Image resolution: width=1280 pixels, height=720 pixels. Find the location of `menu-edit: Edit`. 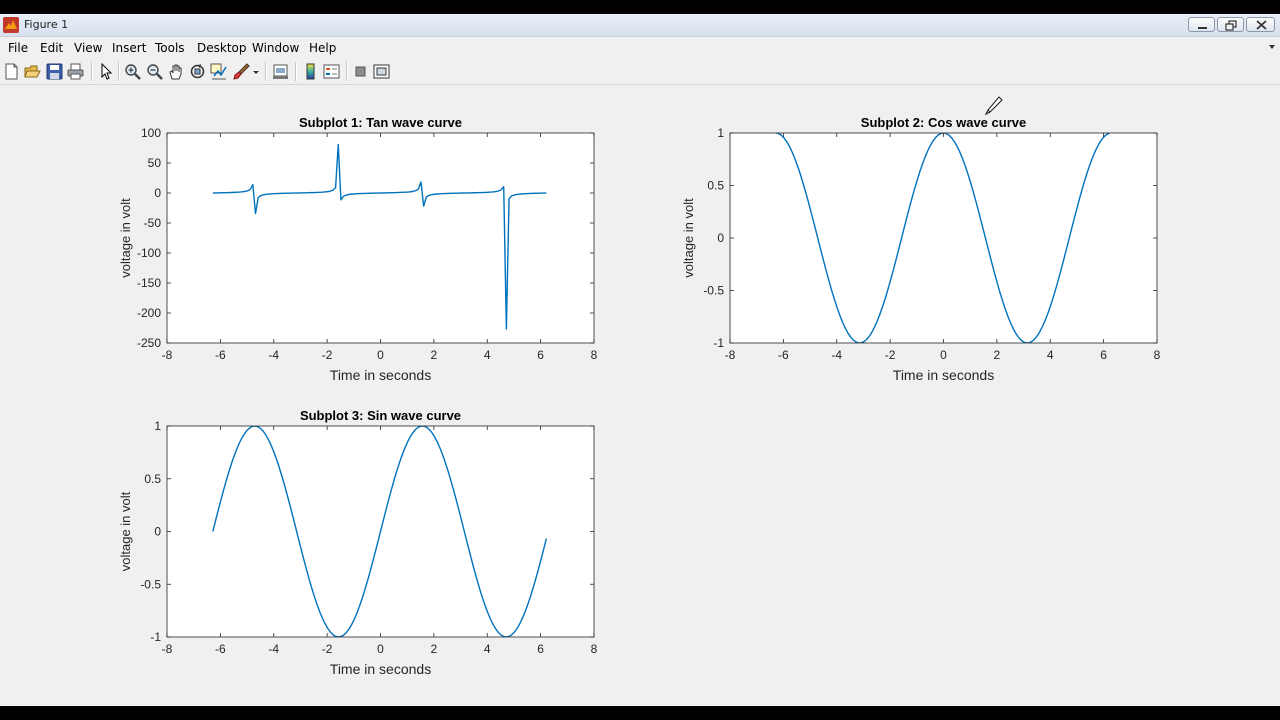

menu-edit: Edit is located at coordinates (51, 48).